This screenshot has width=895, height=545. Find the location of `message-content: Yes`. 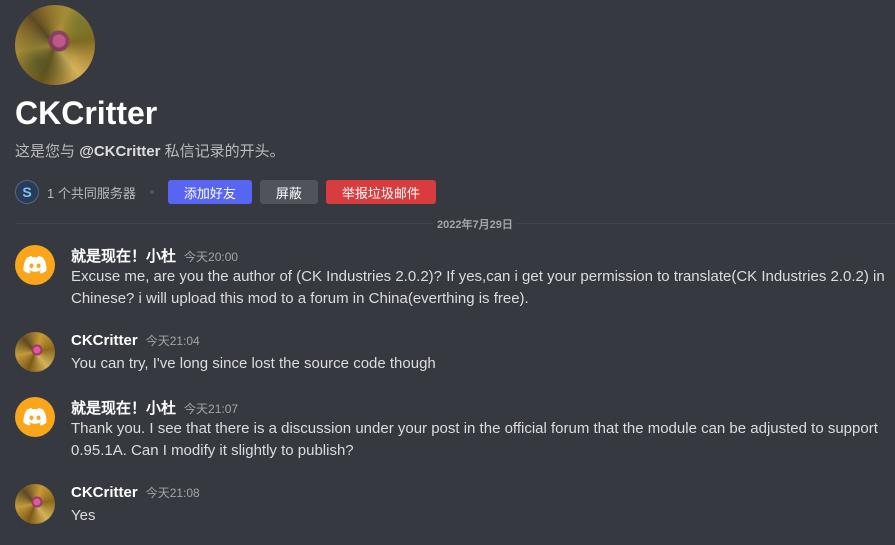

message-content: Yes is located at coordinates (83, 515).